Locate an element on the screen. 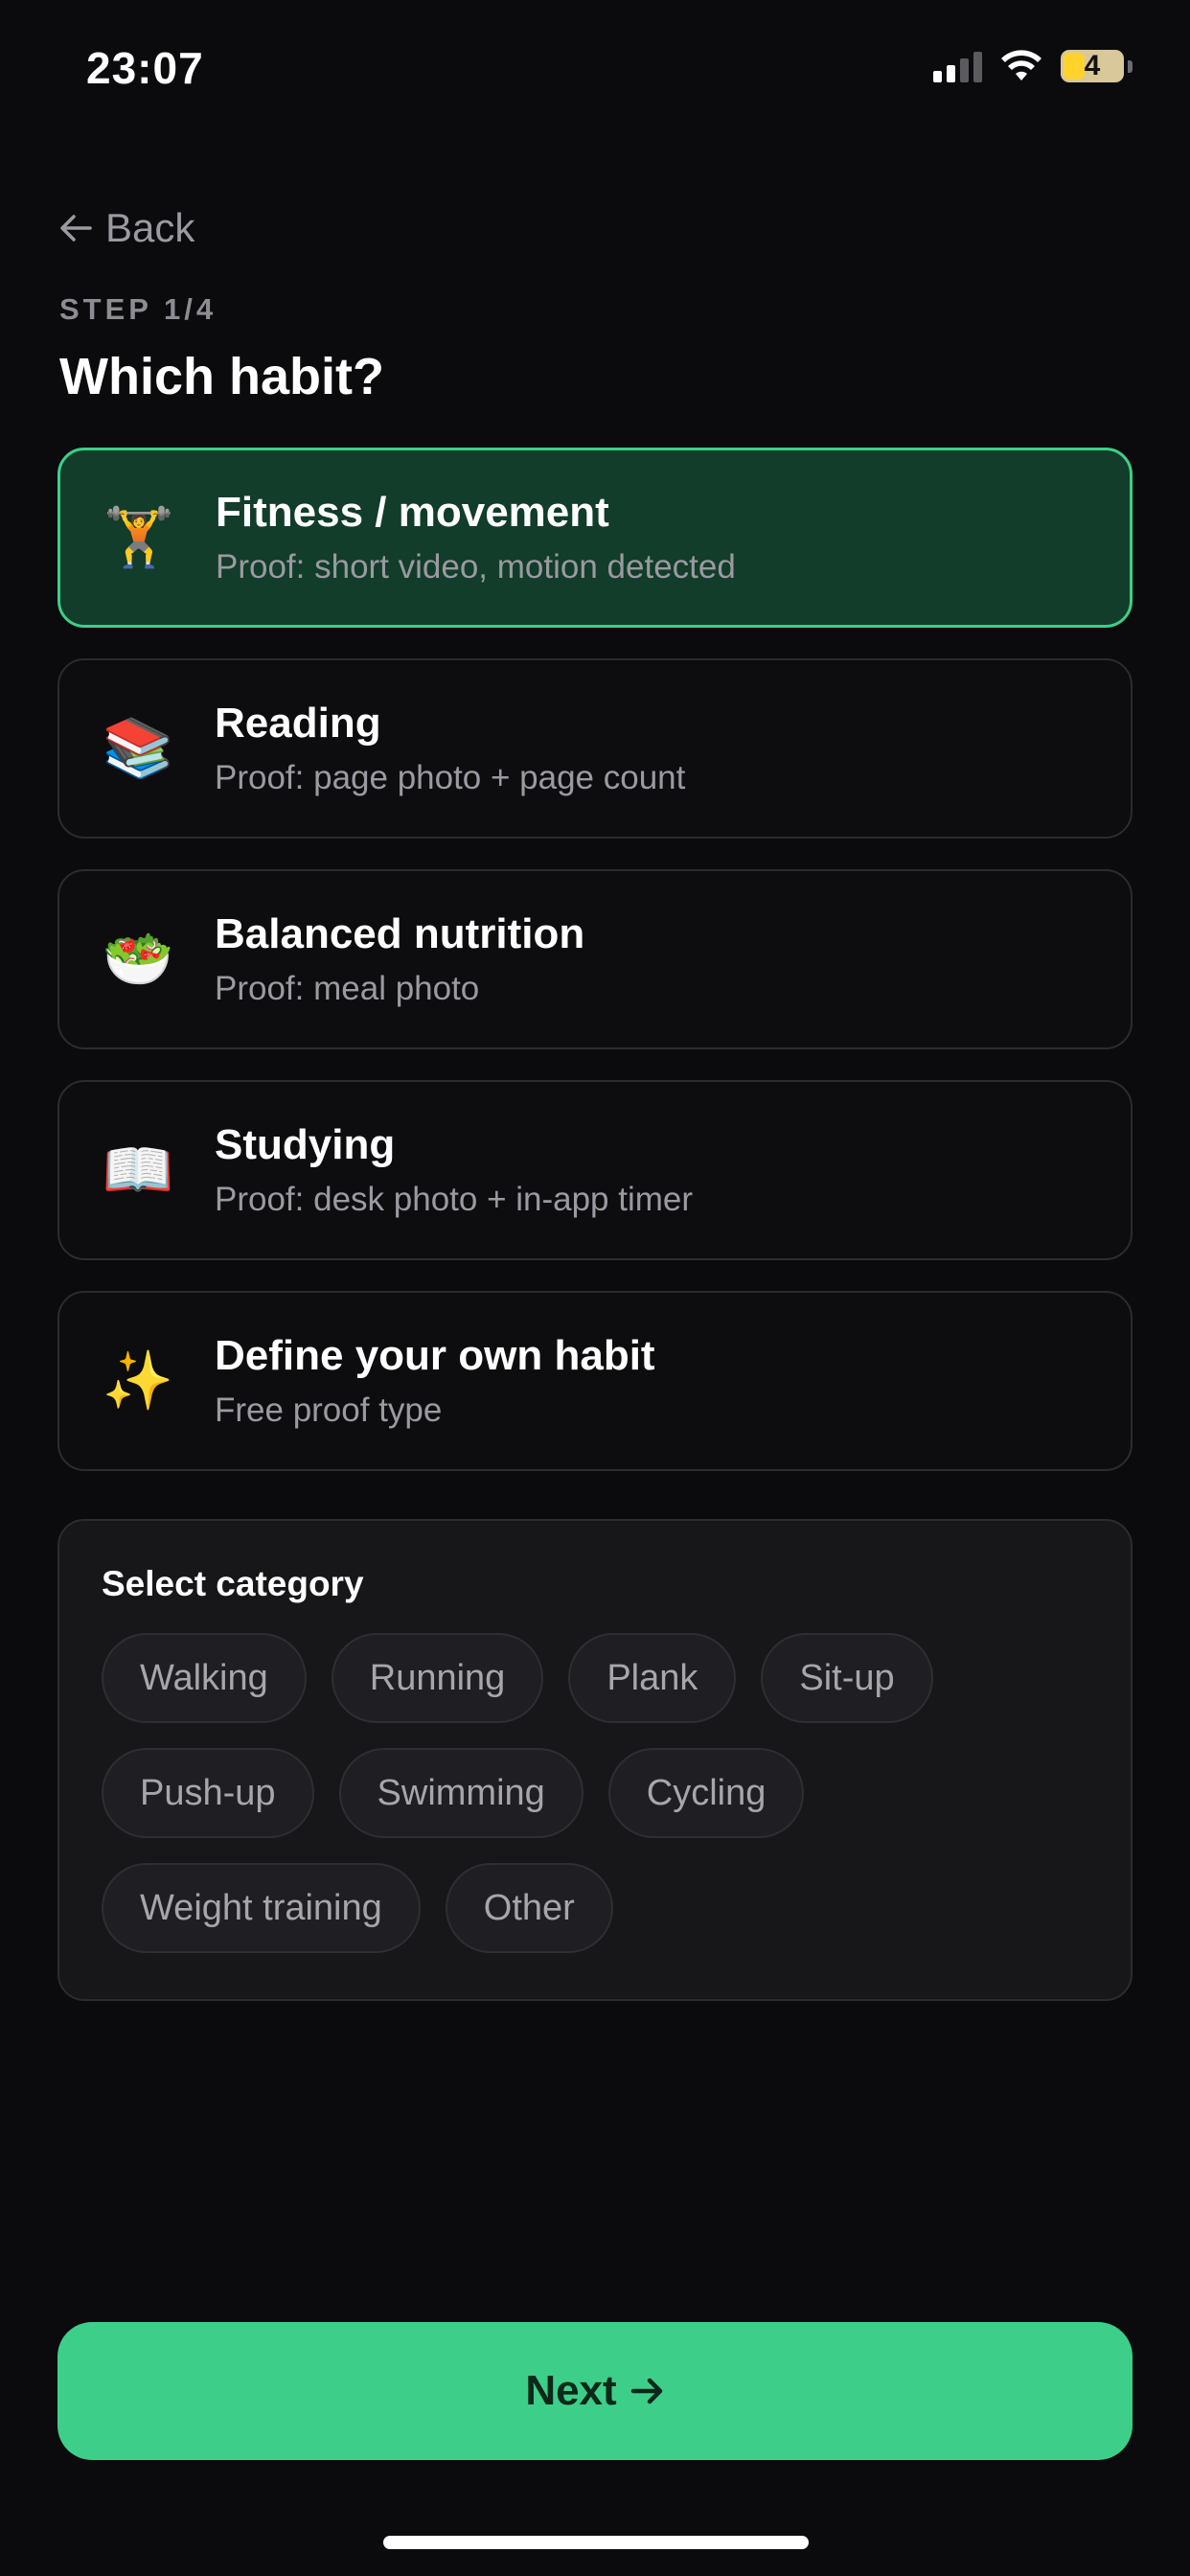  status-time: 23:07 is located at coordinates (145, 68).